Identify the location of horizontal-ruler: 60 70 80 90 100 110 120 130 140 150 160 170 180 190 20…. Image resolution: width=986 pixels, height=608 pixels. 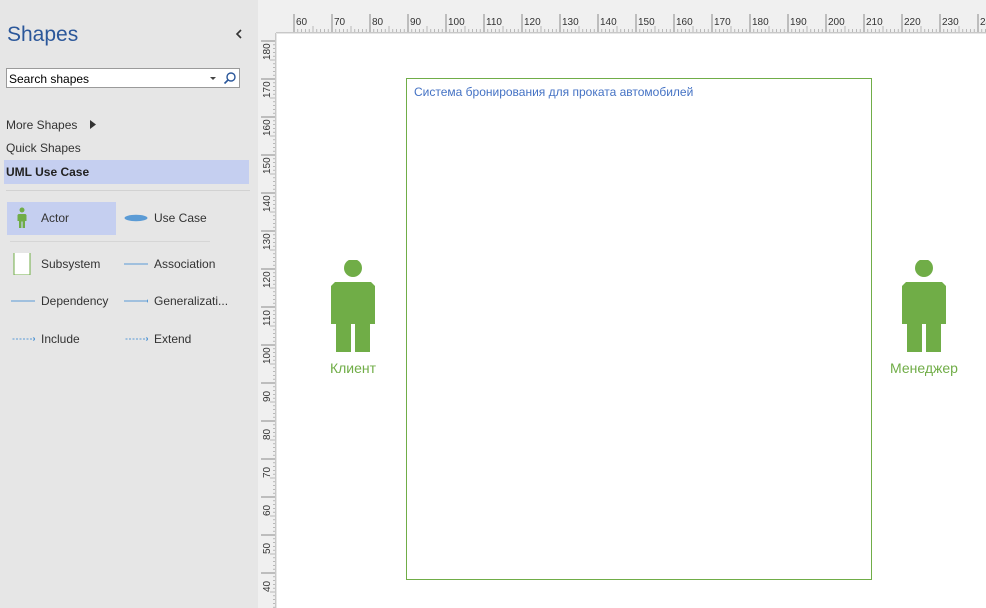
(631, 16).